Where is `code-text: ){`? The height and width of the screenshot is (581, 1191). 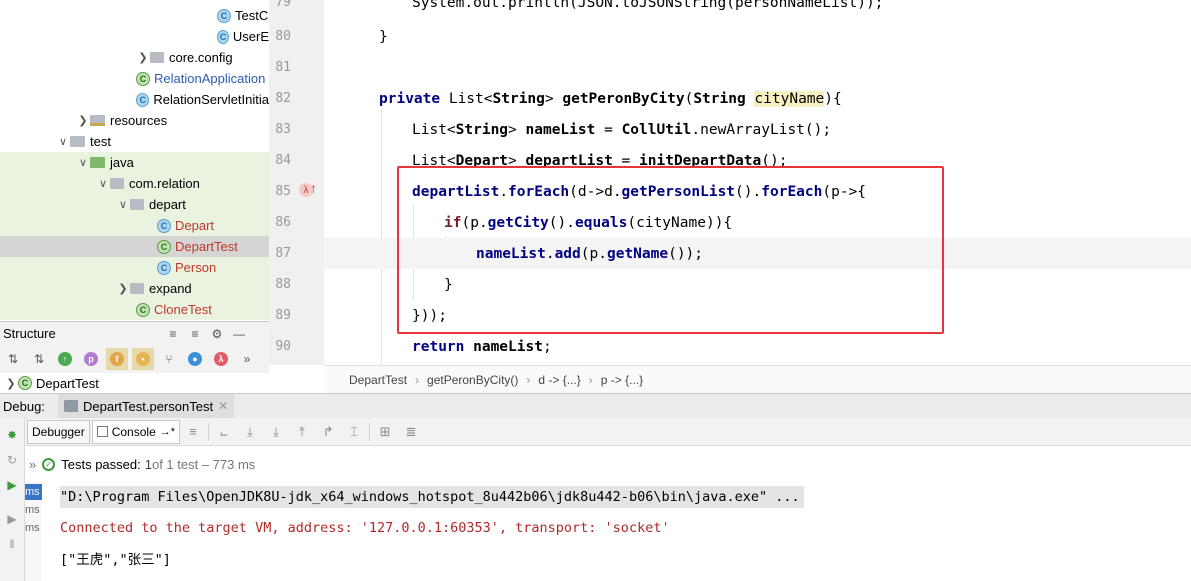
code-text: ){ is located at coordinates (833, 98).